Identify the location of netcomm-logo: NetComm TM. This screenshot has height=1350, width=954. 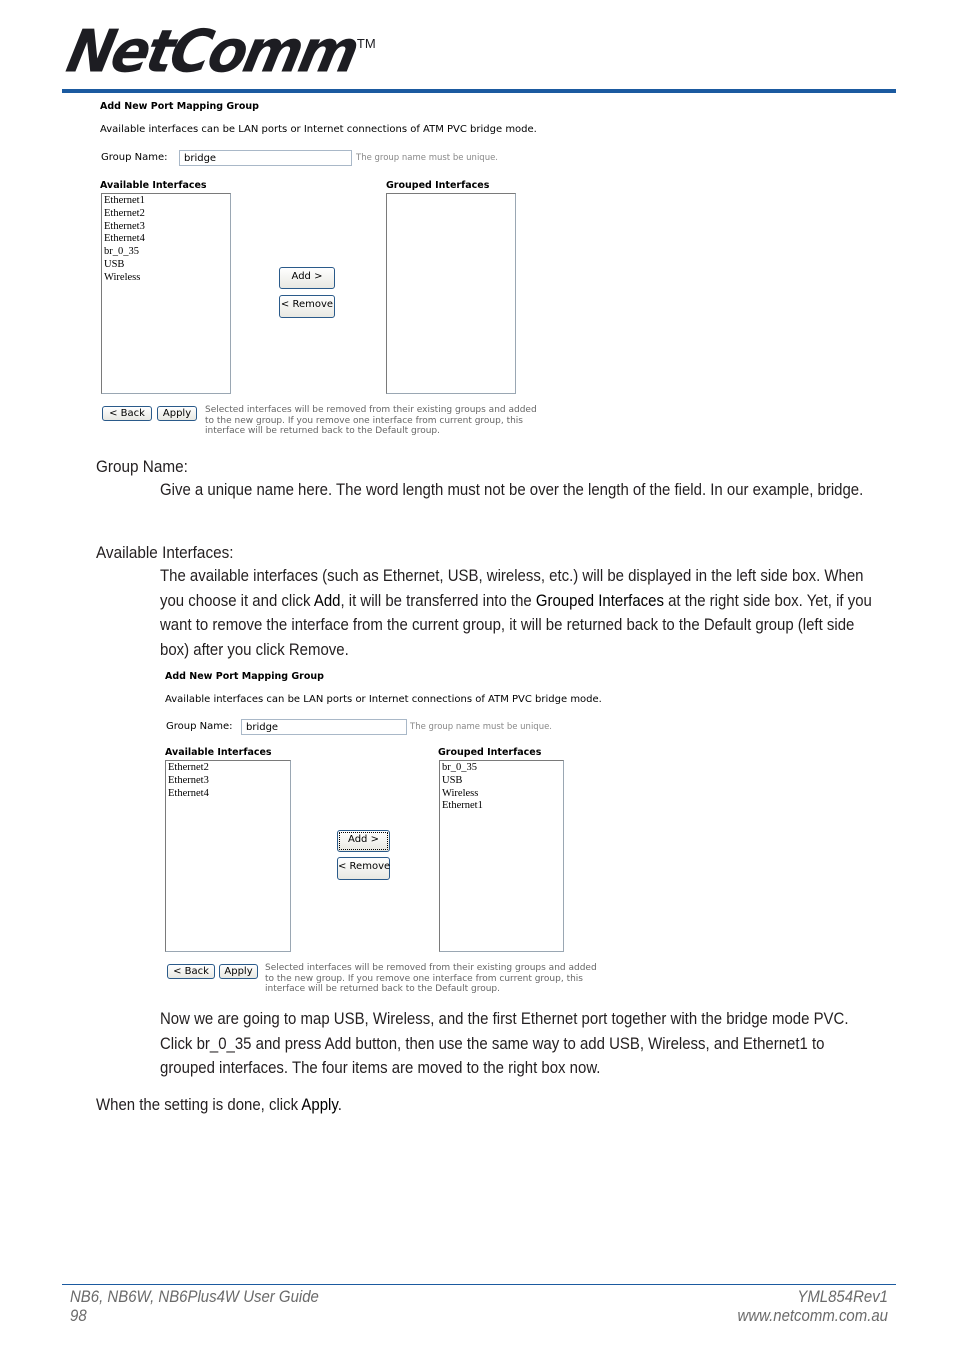
(218, 52).